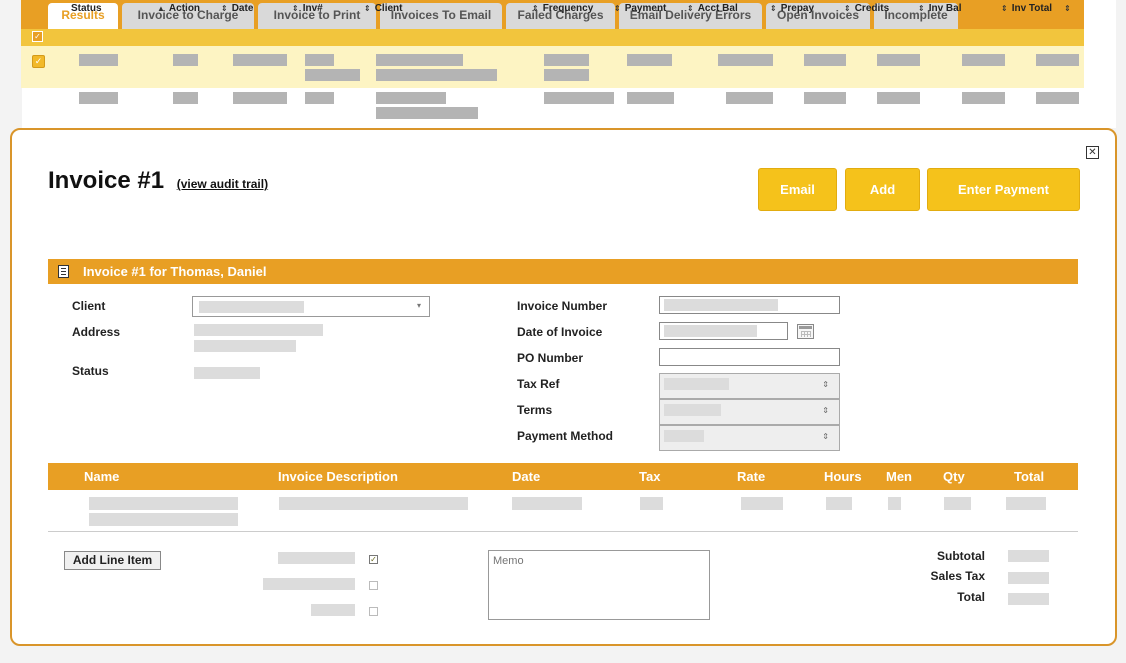  I want to click on select-all-checkbox: ✓, so click(37, 36).